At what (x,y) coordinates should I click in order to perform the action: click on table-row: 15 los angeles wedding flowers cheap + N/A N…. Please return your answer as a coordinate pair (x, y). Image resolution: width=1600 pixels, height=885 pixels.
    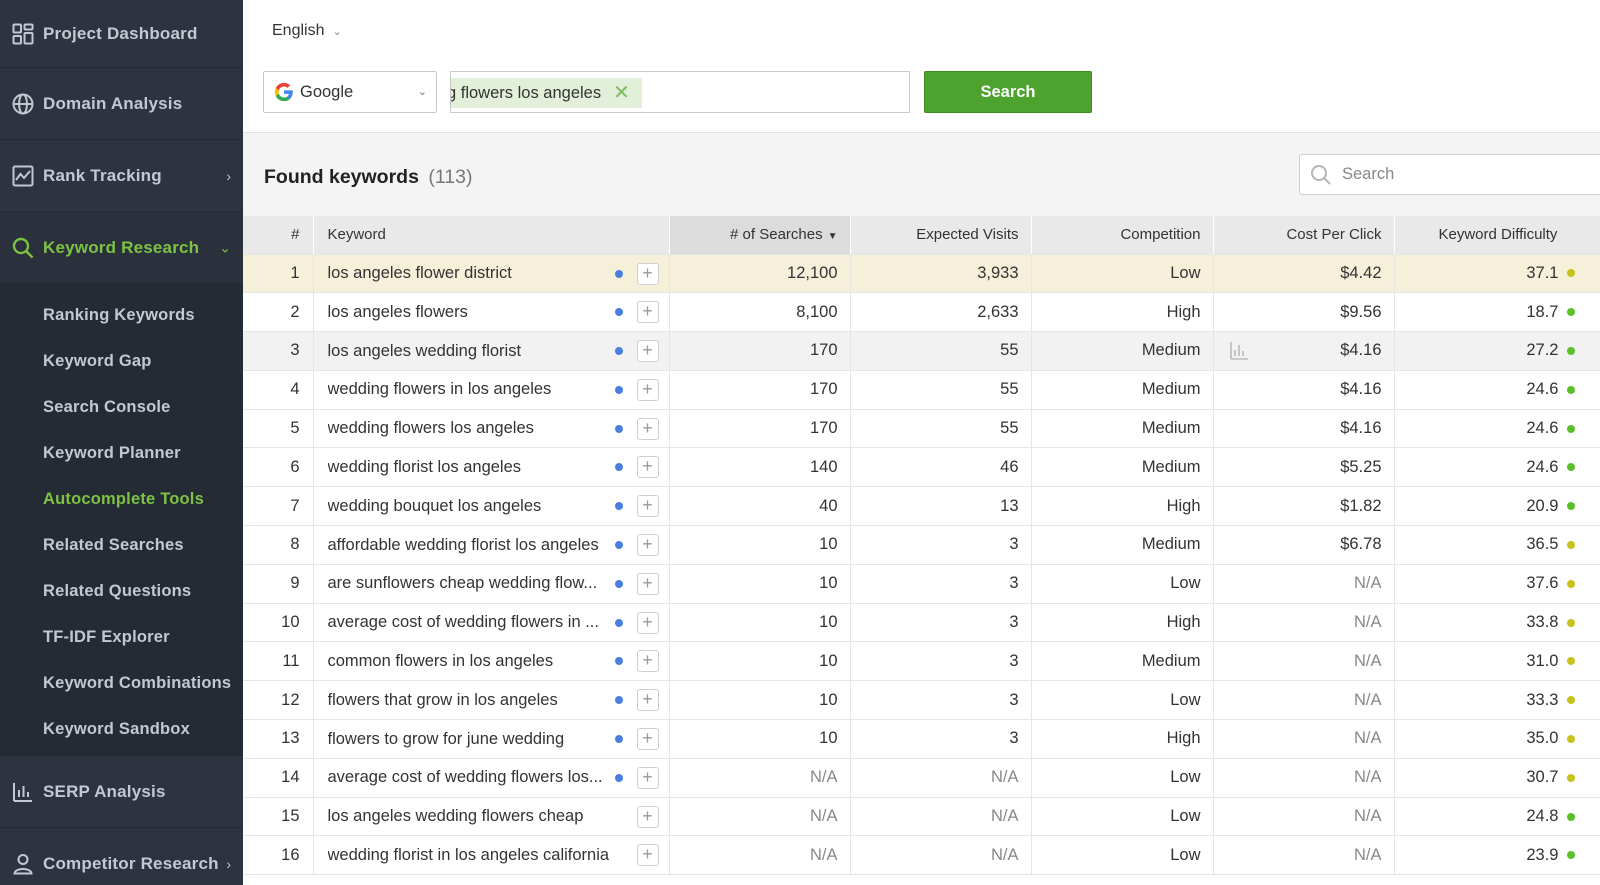
    Looking at the image, I should click on (921, 817).